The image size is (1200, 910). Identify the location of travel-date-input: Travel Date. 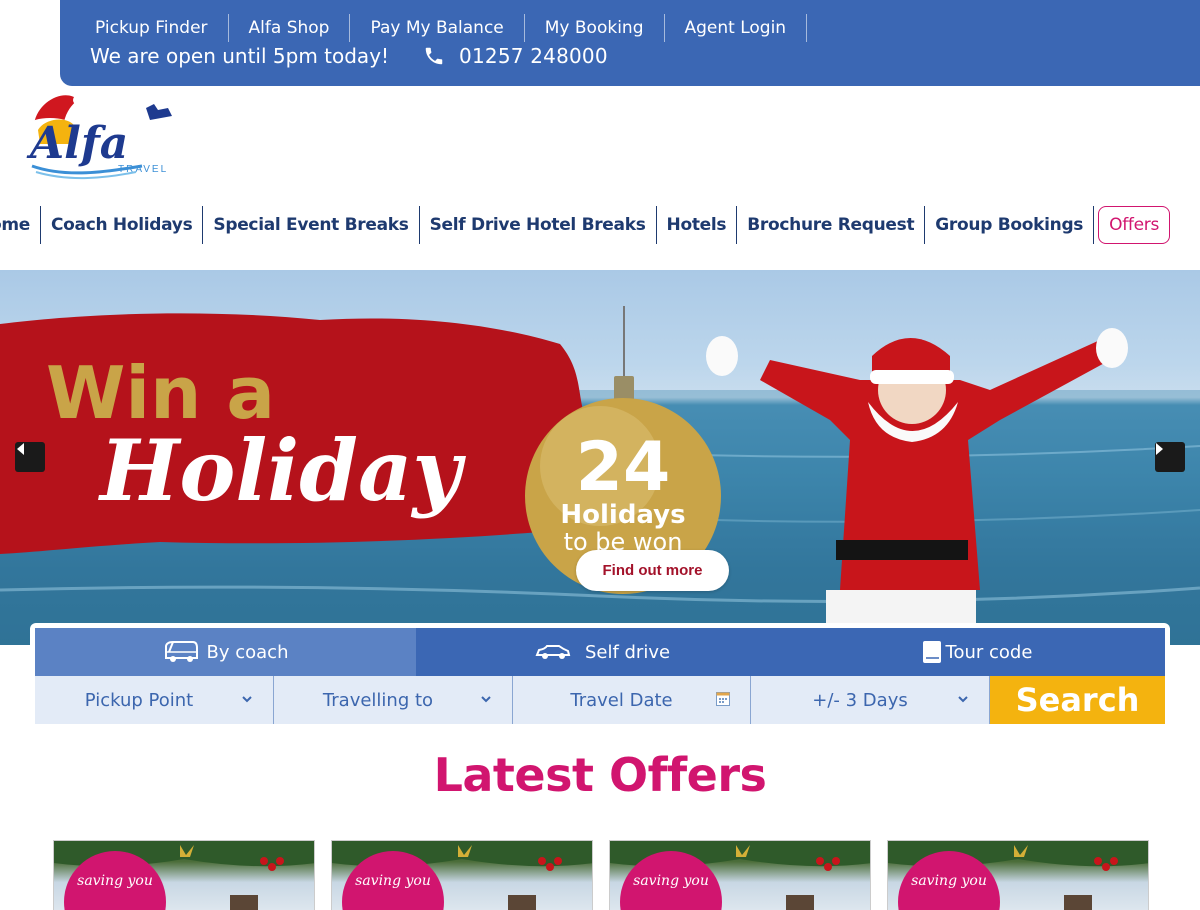
(632, 700).